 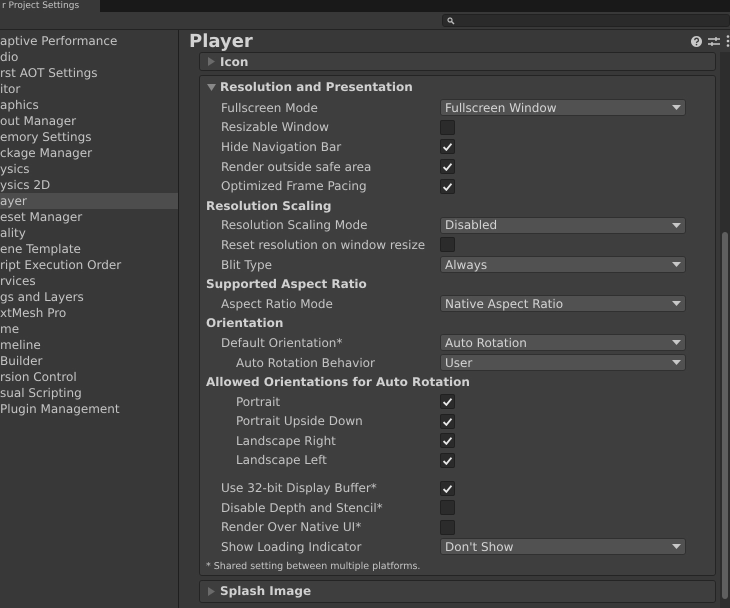 What do you see at coordinates (286, 284) in the screenshot?
I see `group-heading: Supported Aspect Ratio` at bounding box center [286, 284].